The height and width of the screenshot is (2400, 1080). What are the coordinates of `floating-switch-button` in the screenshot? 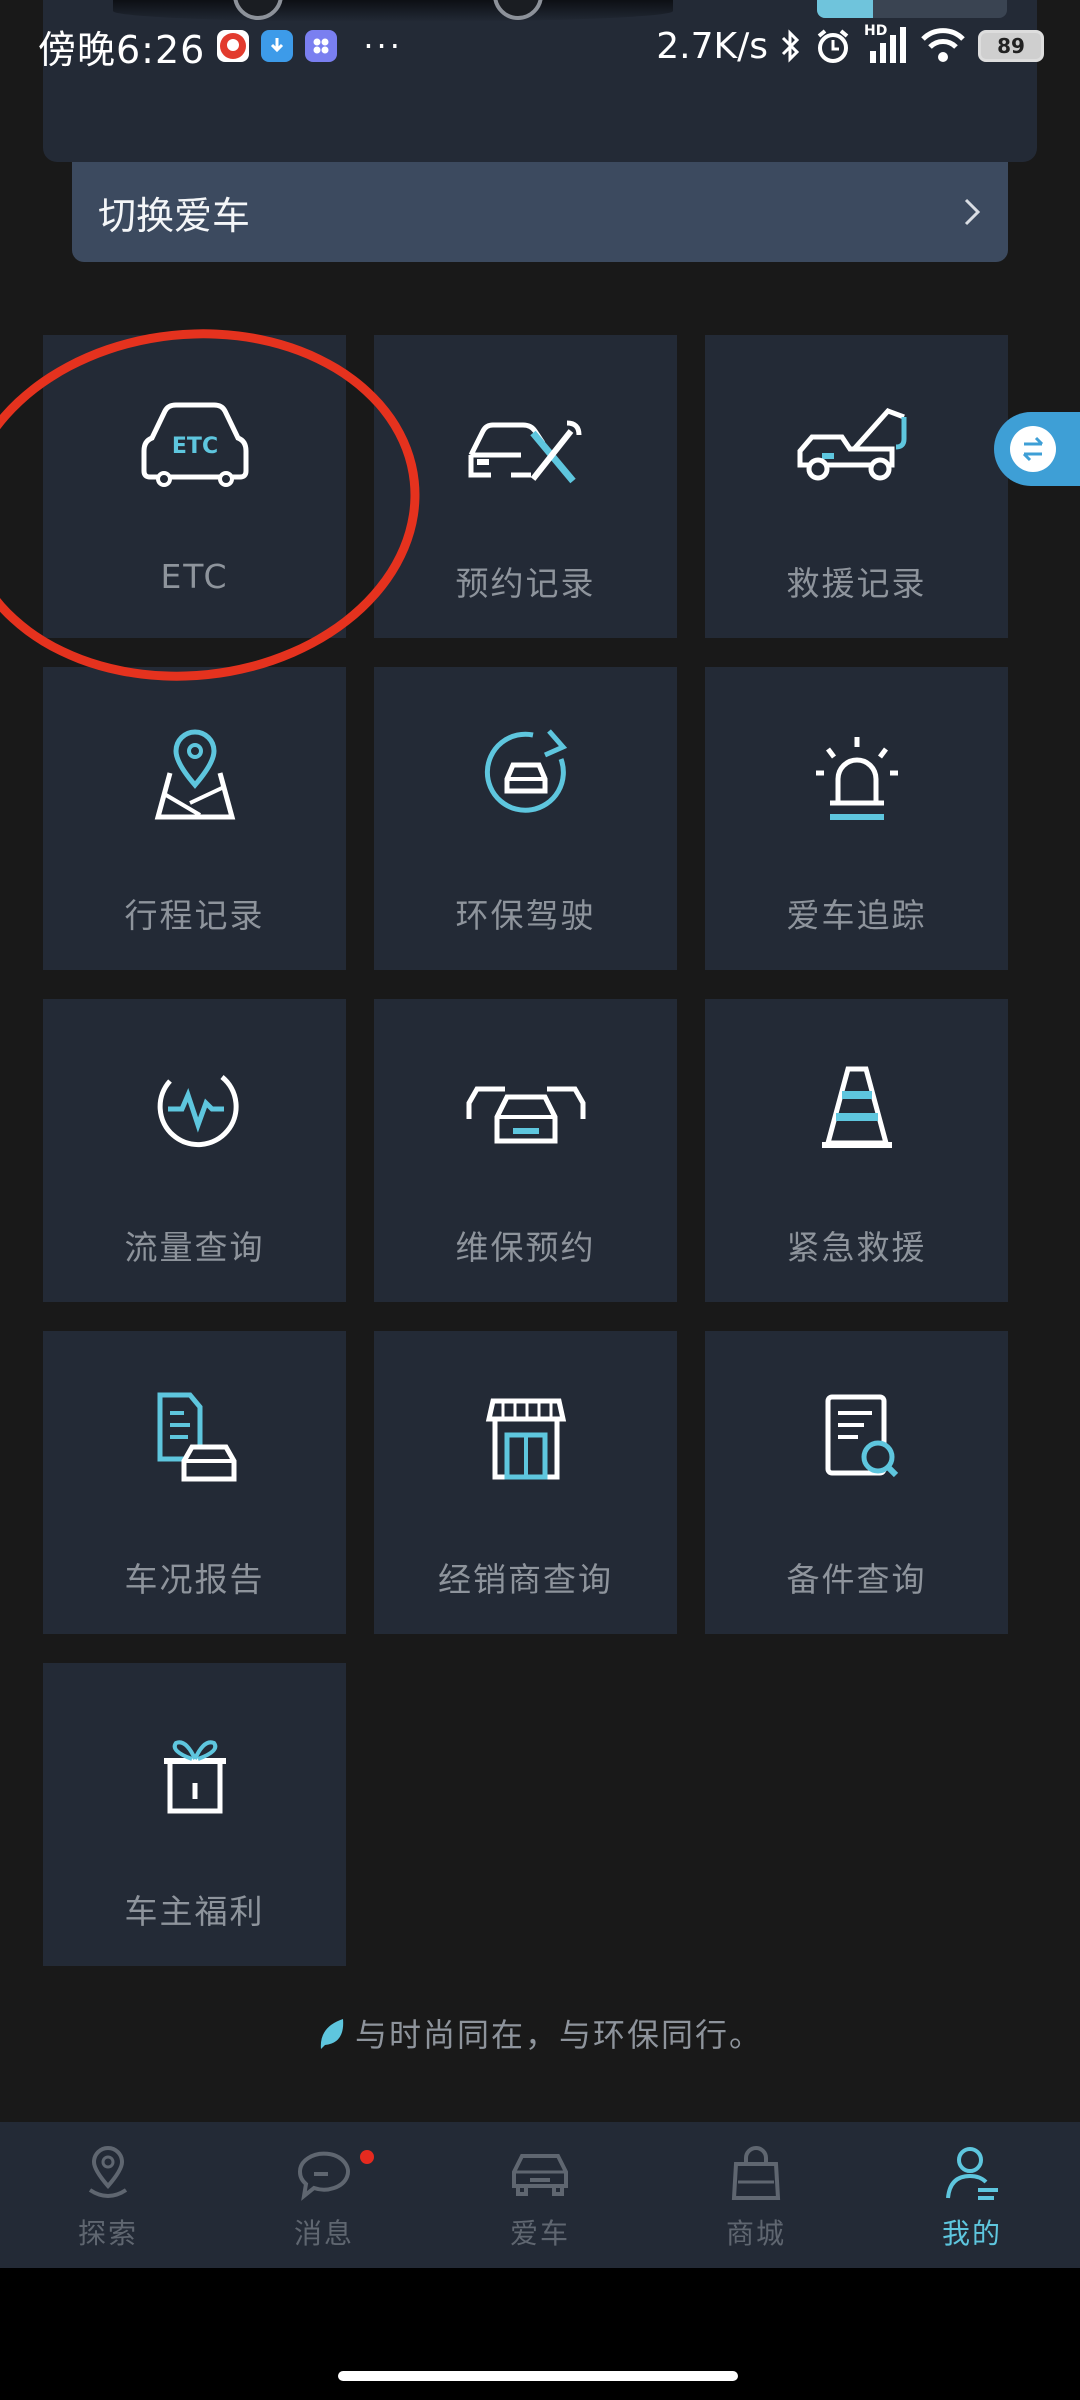 It's located at (1037, 449).